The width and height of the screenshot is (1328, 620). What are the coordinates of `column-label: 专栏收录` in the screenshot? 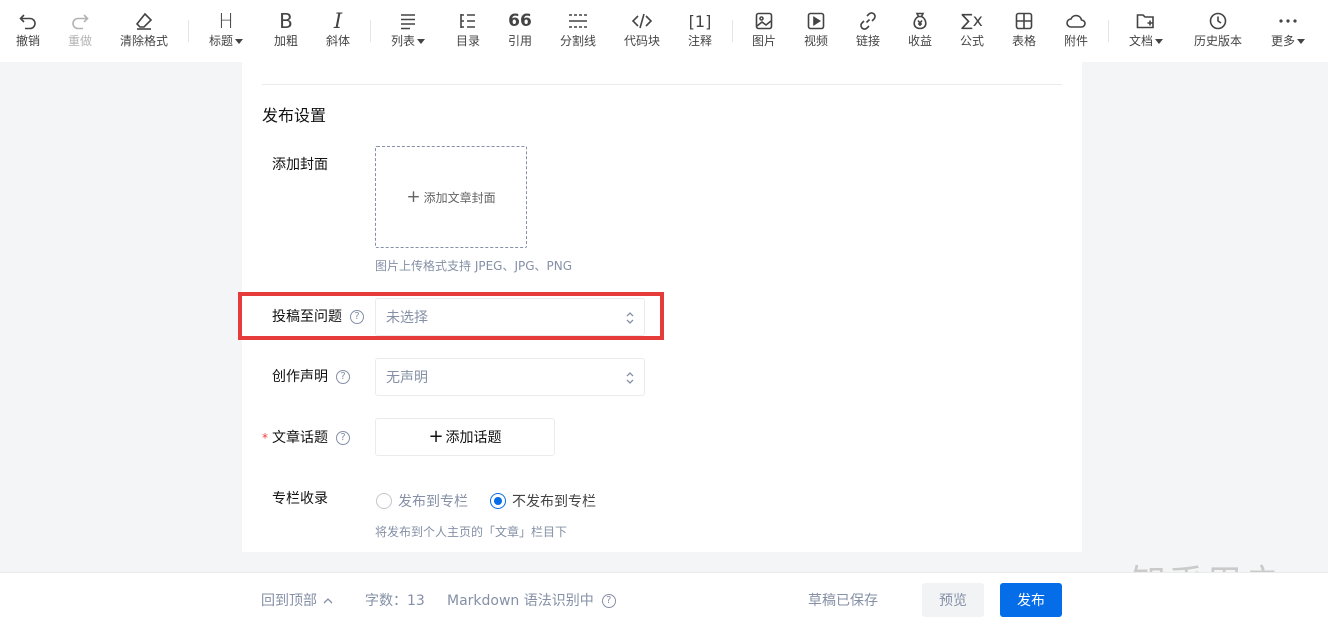 It's located at (300, 499).